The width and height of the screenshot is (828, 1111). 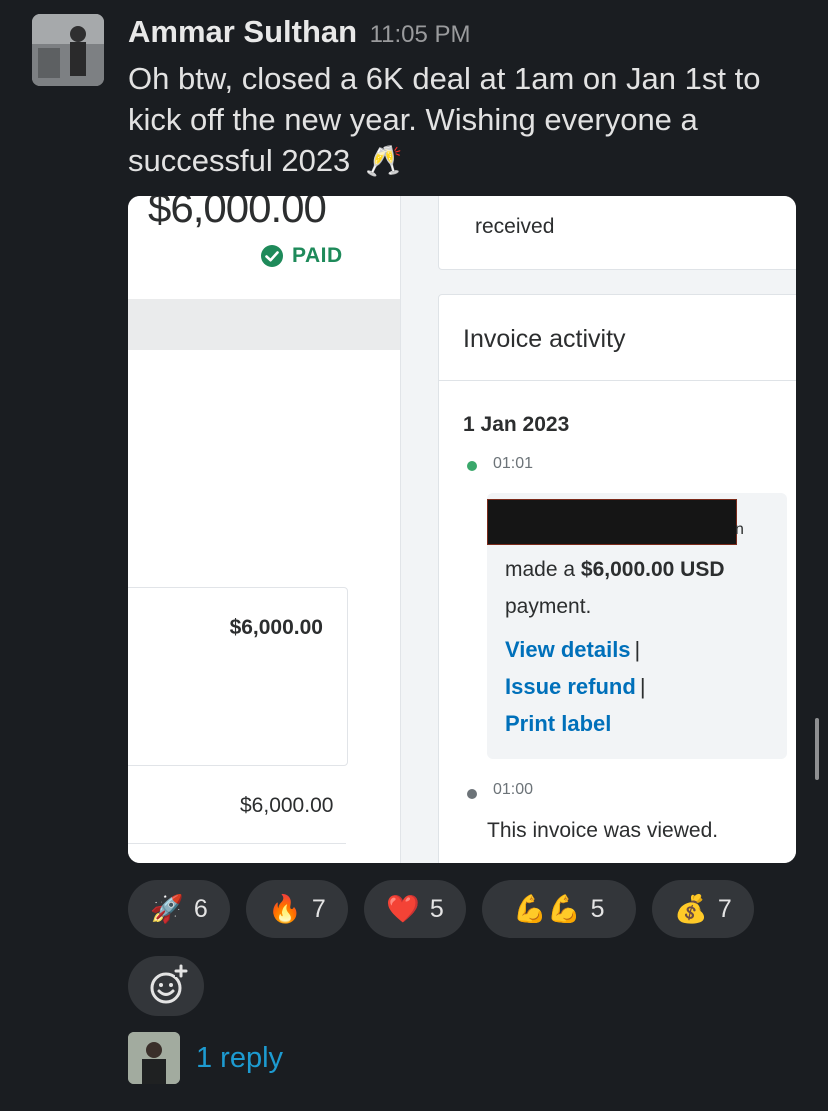 I want to click on line-item-box: $6,000.00, so click(x=238, y=676).